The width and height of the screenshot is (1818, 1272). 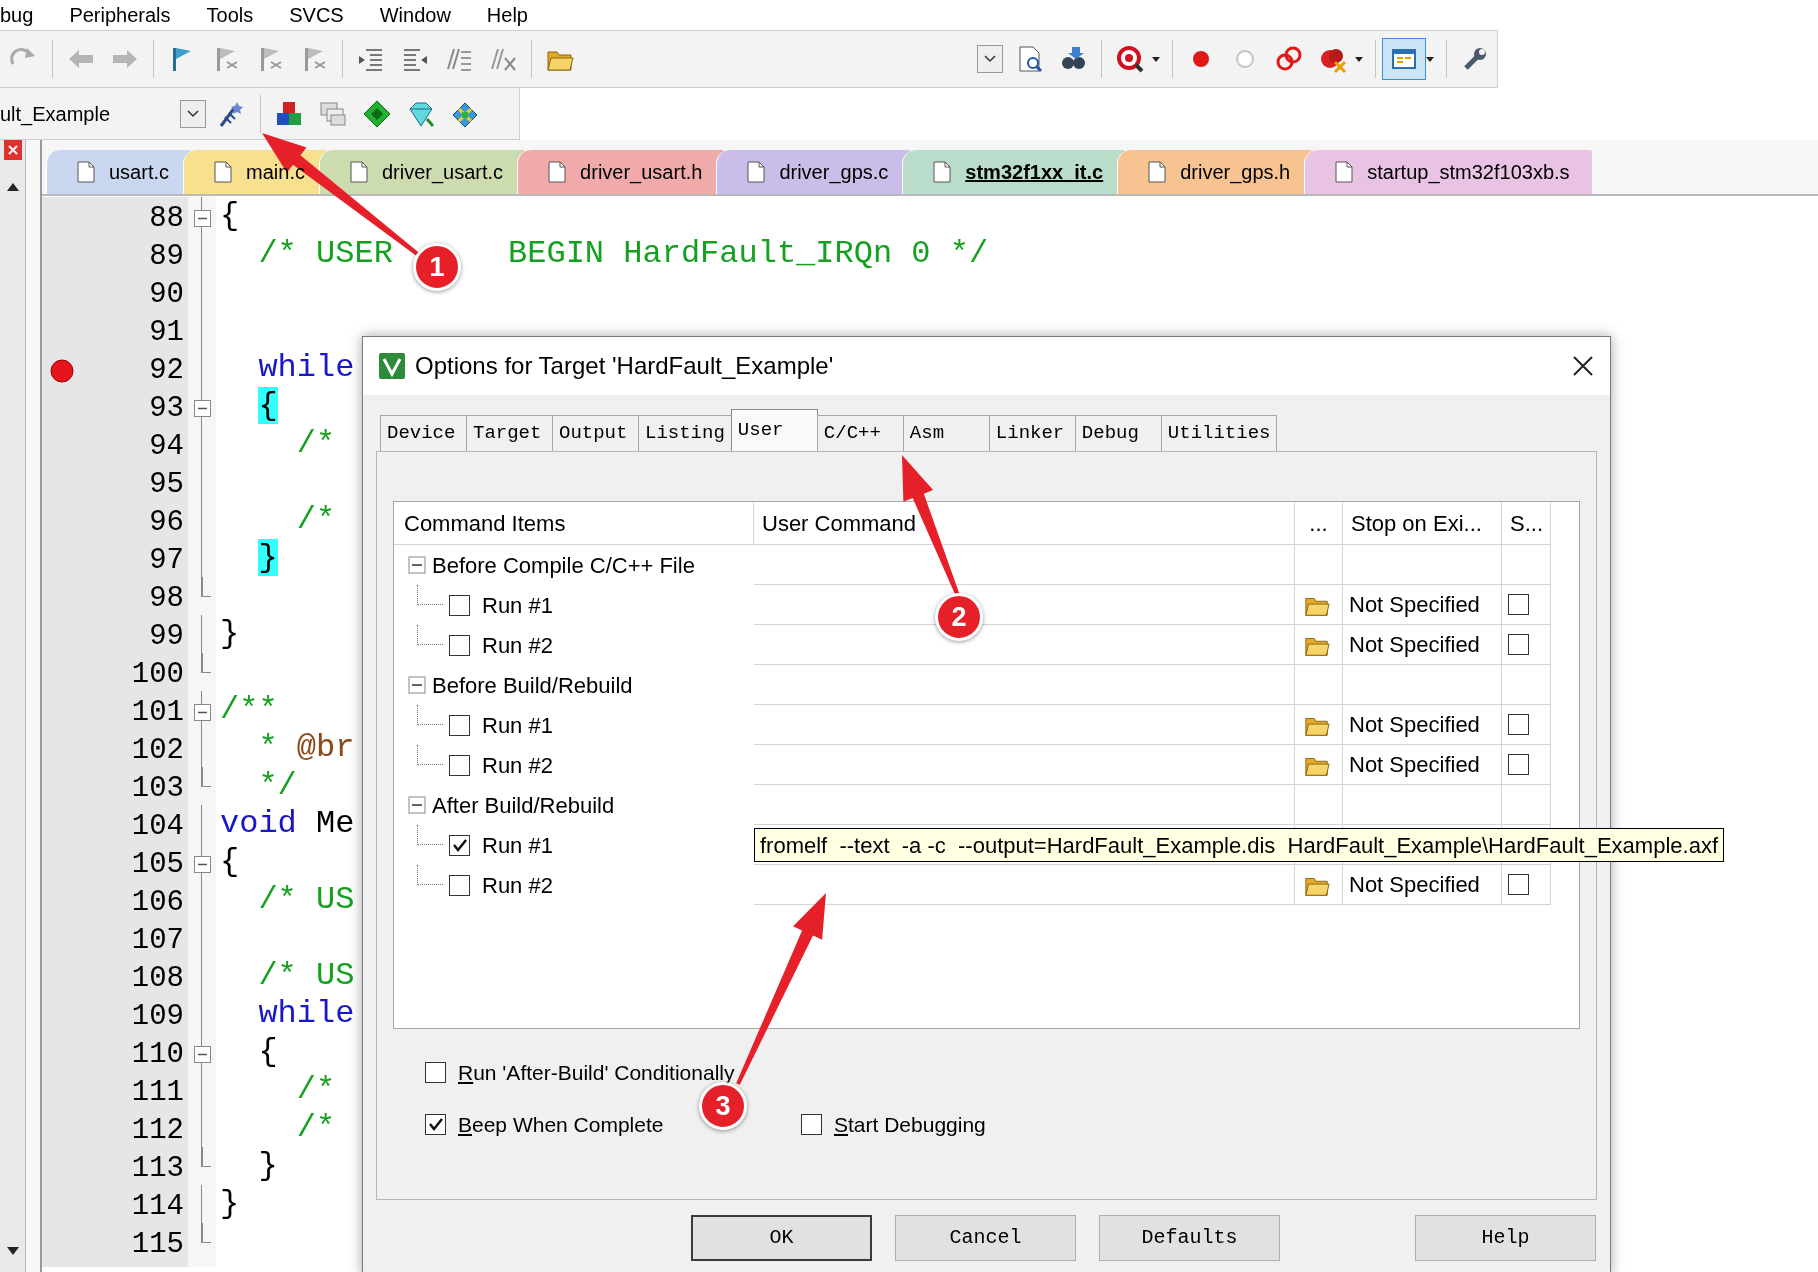 What do you see at coordinates (574, 523) in the screenshot?
I see `column-header: Command Items` at bounding box center [574, 523].